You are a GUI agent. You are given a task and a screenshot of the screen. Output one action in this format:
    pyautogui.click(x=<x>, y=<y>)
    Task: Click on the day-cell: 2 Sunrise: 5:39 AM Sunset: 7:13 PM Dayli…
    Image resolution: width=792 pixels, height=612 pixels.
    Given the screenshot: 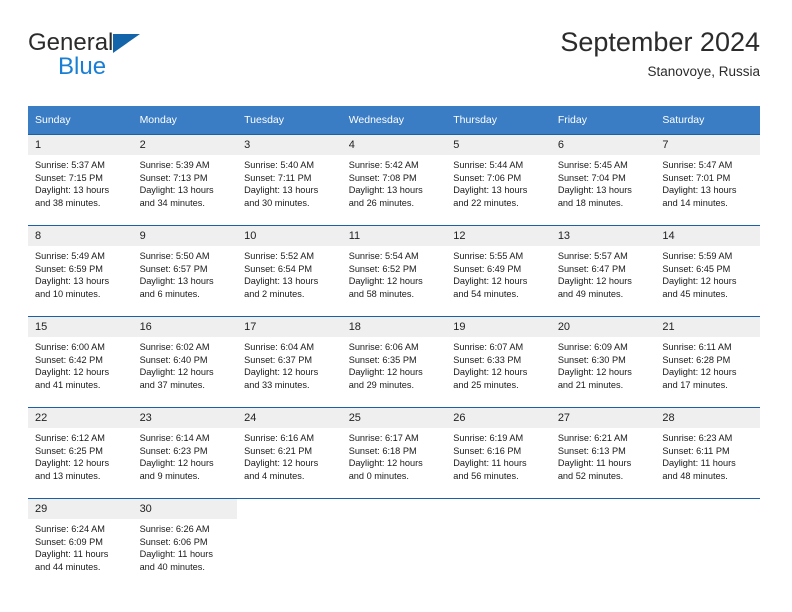 What is the action you would take?
    pyautogui.click(x=185, y=180)
    